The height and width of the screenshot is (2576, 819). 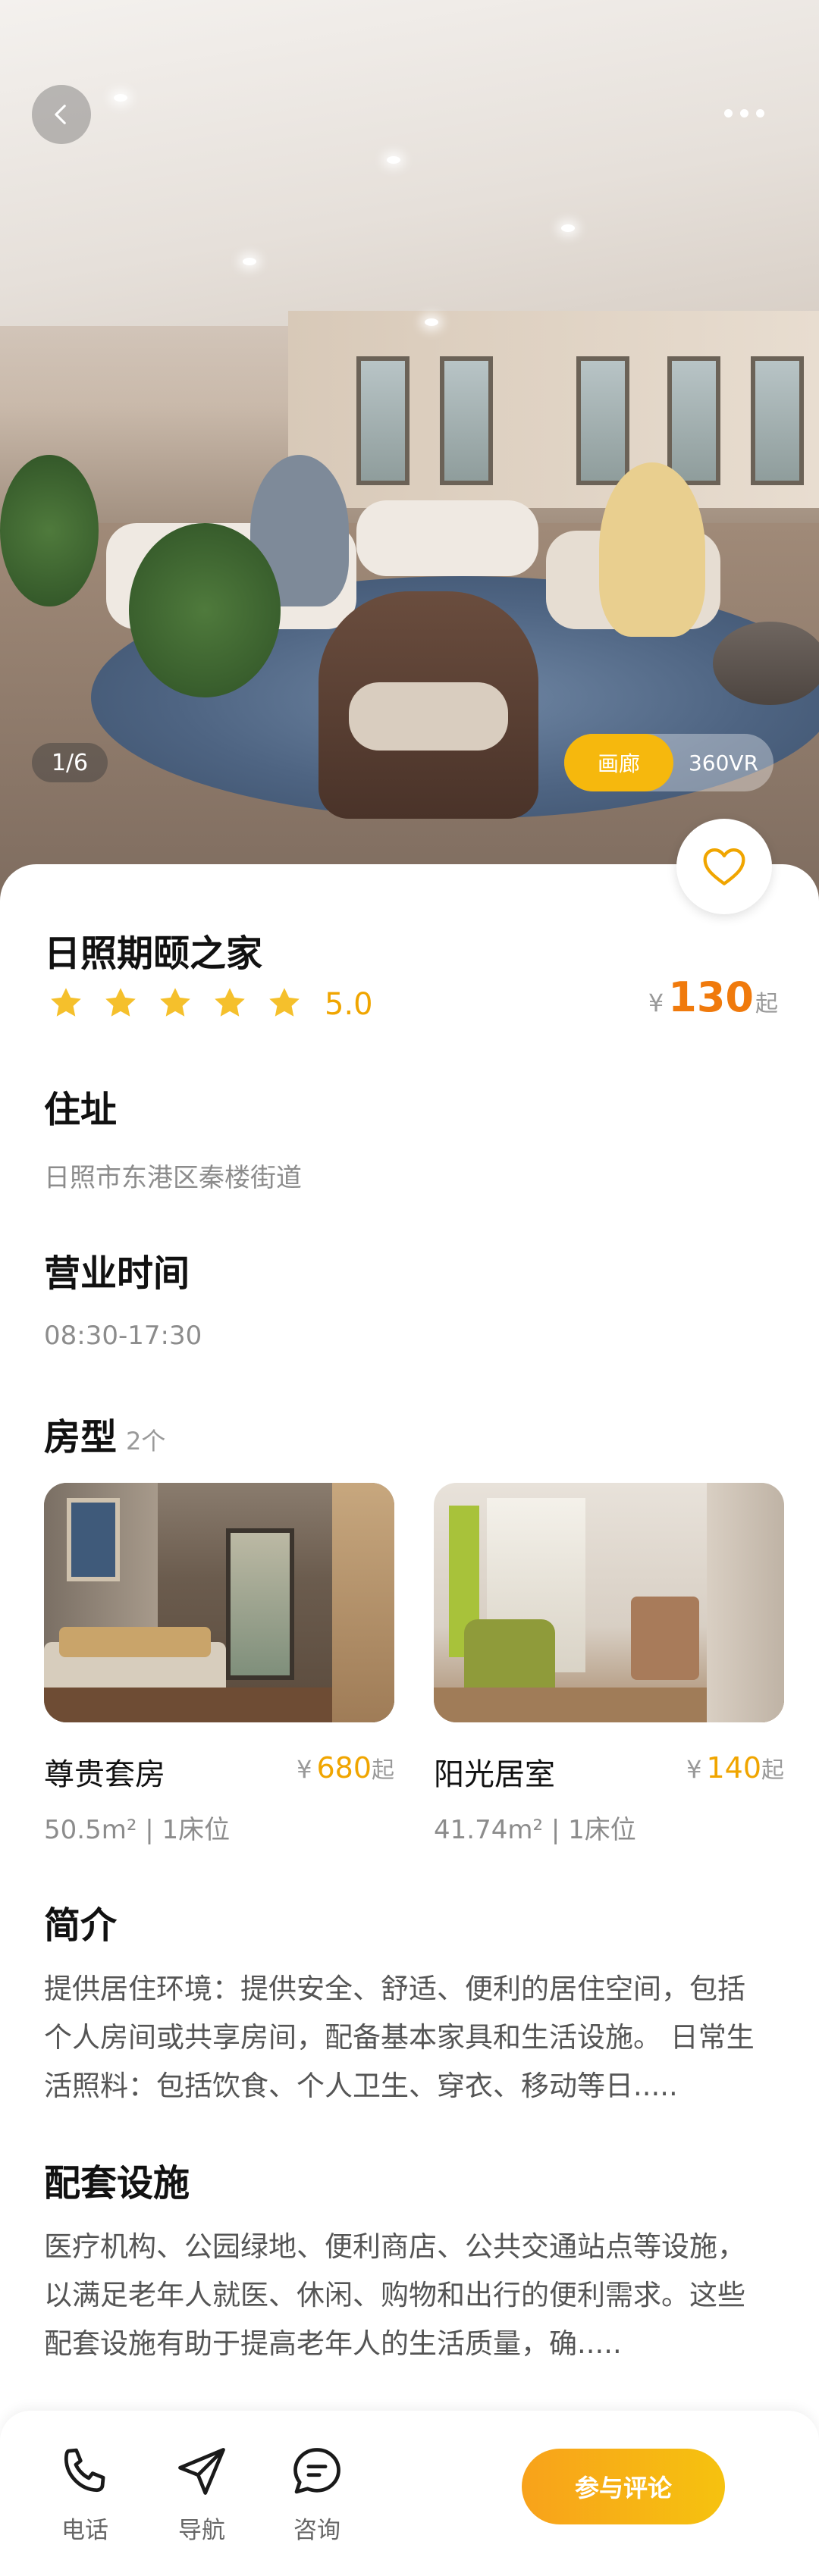 I want to click on consult-label: 咨询, so click(x=316, y=2530).